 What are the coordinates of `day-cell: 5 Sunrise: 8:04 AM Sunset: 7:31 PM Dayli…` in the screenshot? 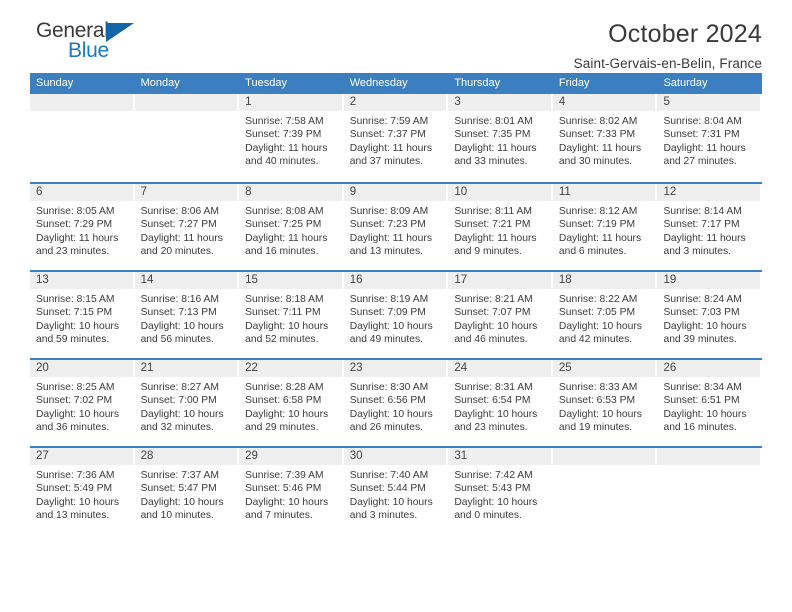 It's located at (710, 138).